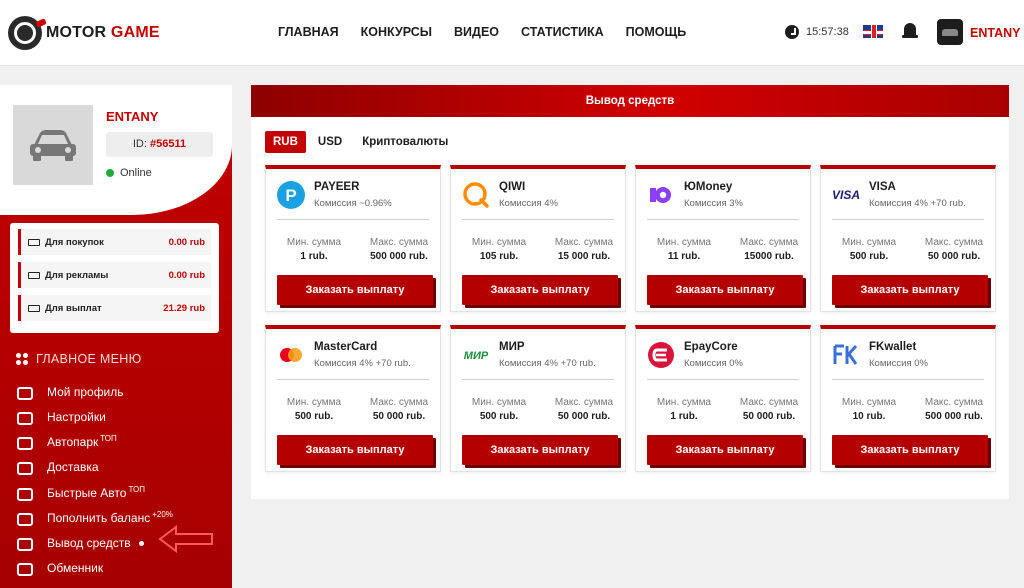  Describe the element at coordinates (405, 142) in the screenshot. I see `tab-crypto: Криптовалюты` at that location.